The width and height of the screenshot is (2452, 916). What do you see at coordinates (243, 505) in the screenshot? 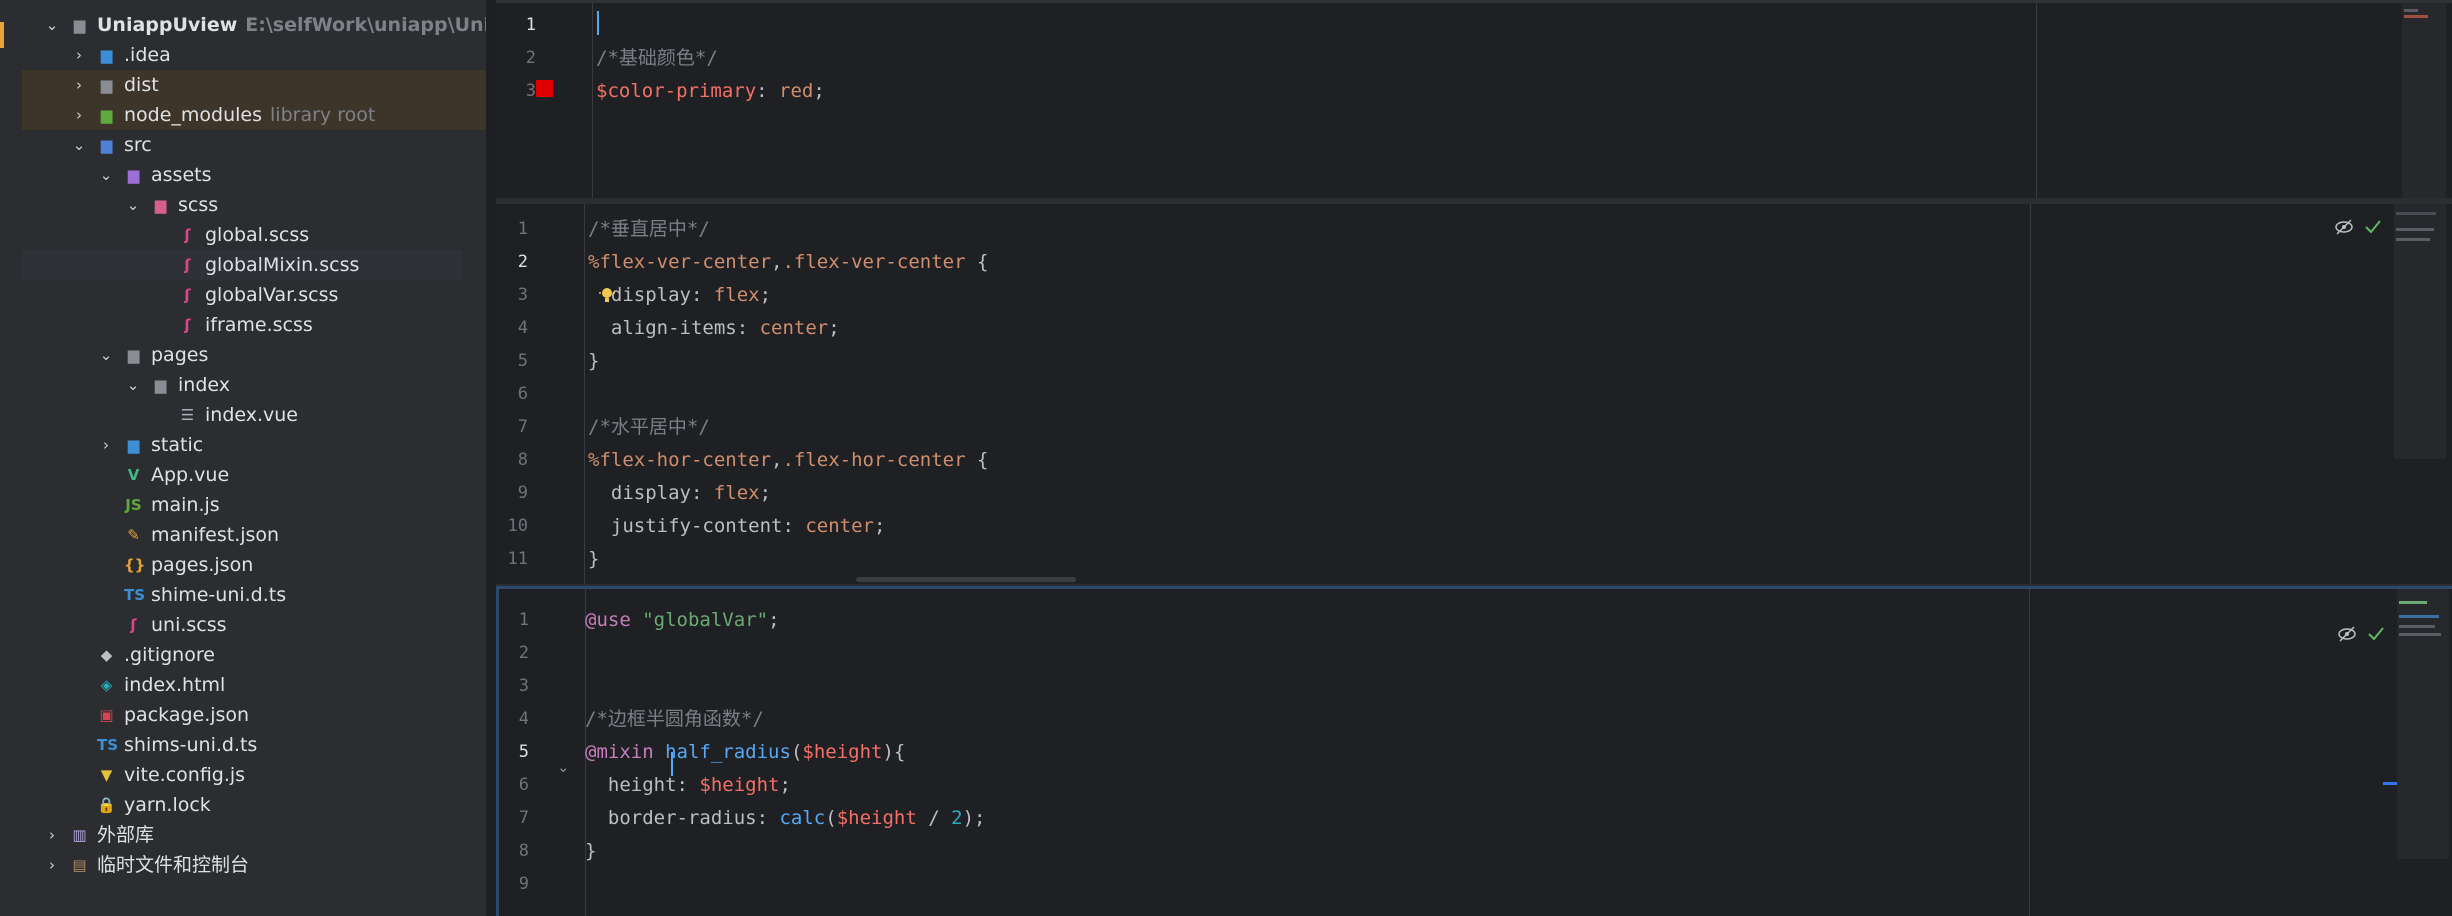
I see `tree-item-main-js: JS main.js` at bounding box center [243, 505].